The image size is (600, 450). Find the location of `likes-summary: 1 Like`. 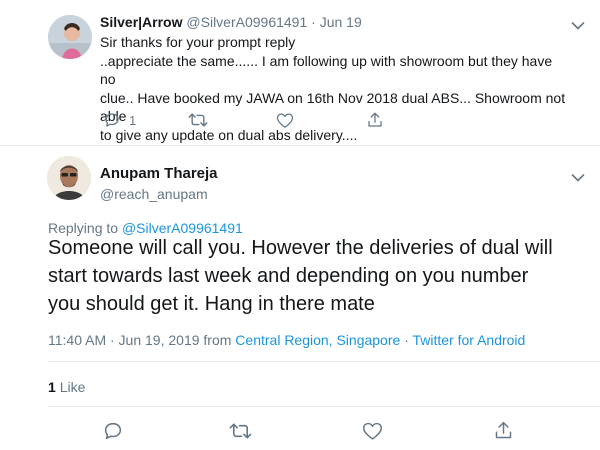

likes-summary: 1 Like is located at coordinates (66, 387).